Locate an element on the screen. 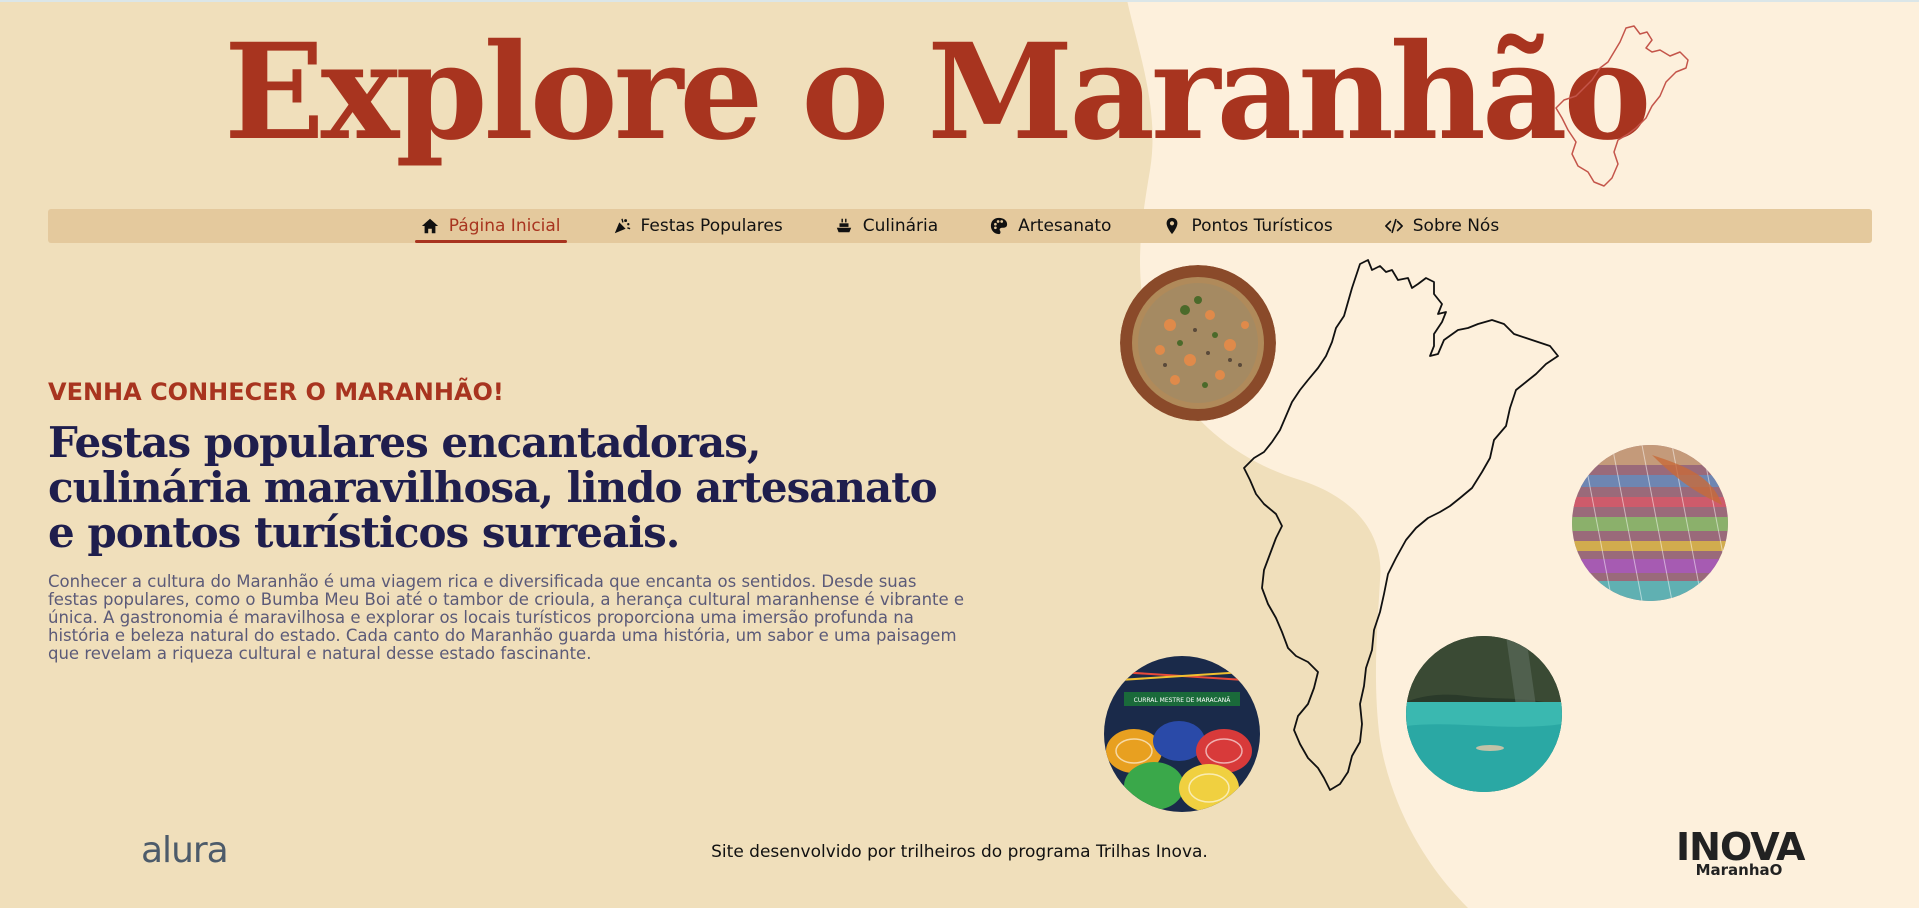 This screenshot has height=908, width=1919. nav-item-label: Pontos Turísticos is located at coordinates (1262, 226).